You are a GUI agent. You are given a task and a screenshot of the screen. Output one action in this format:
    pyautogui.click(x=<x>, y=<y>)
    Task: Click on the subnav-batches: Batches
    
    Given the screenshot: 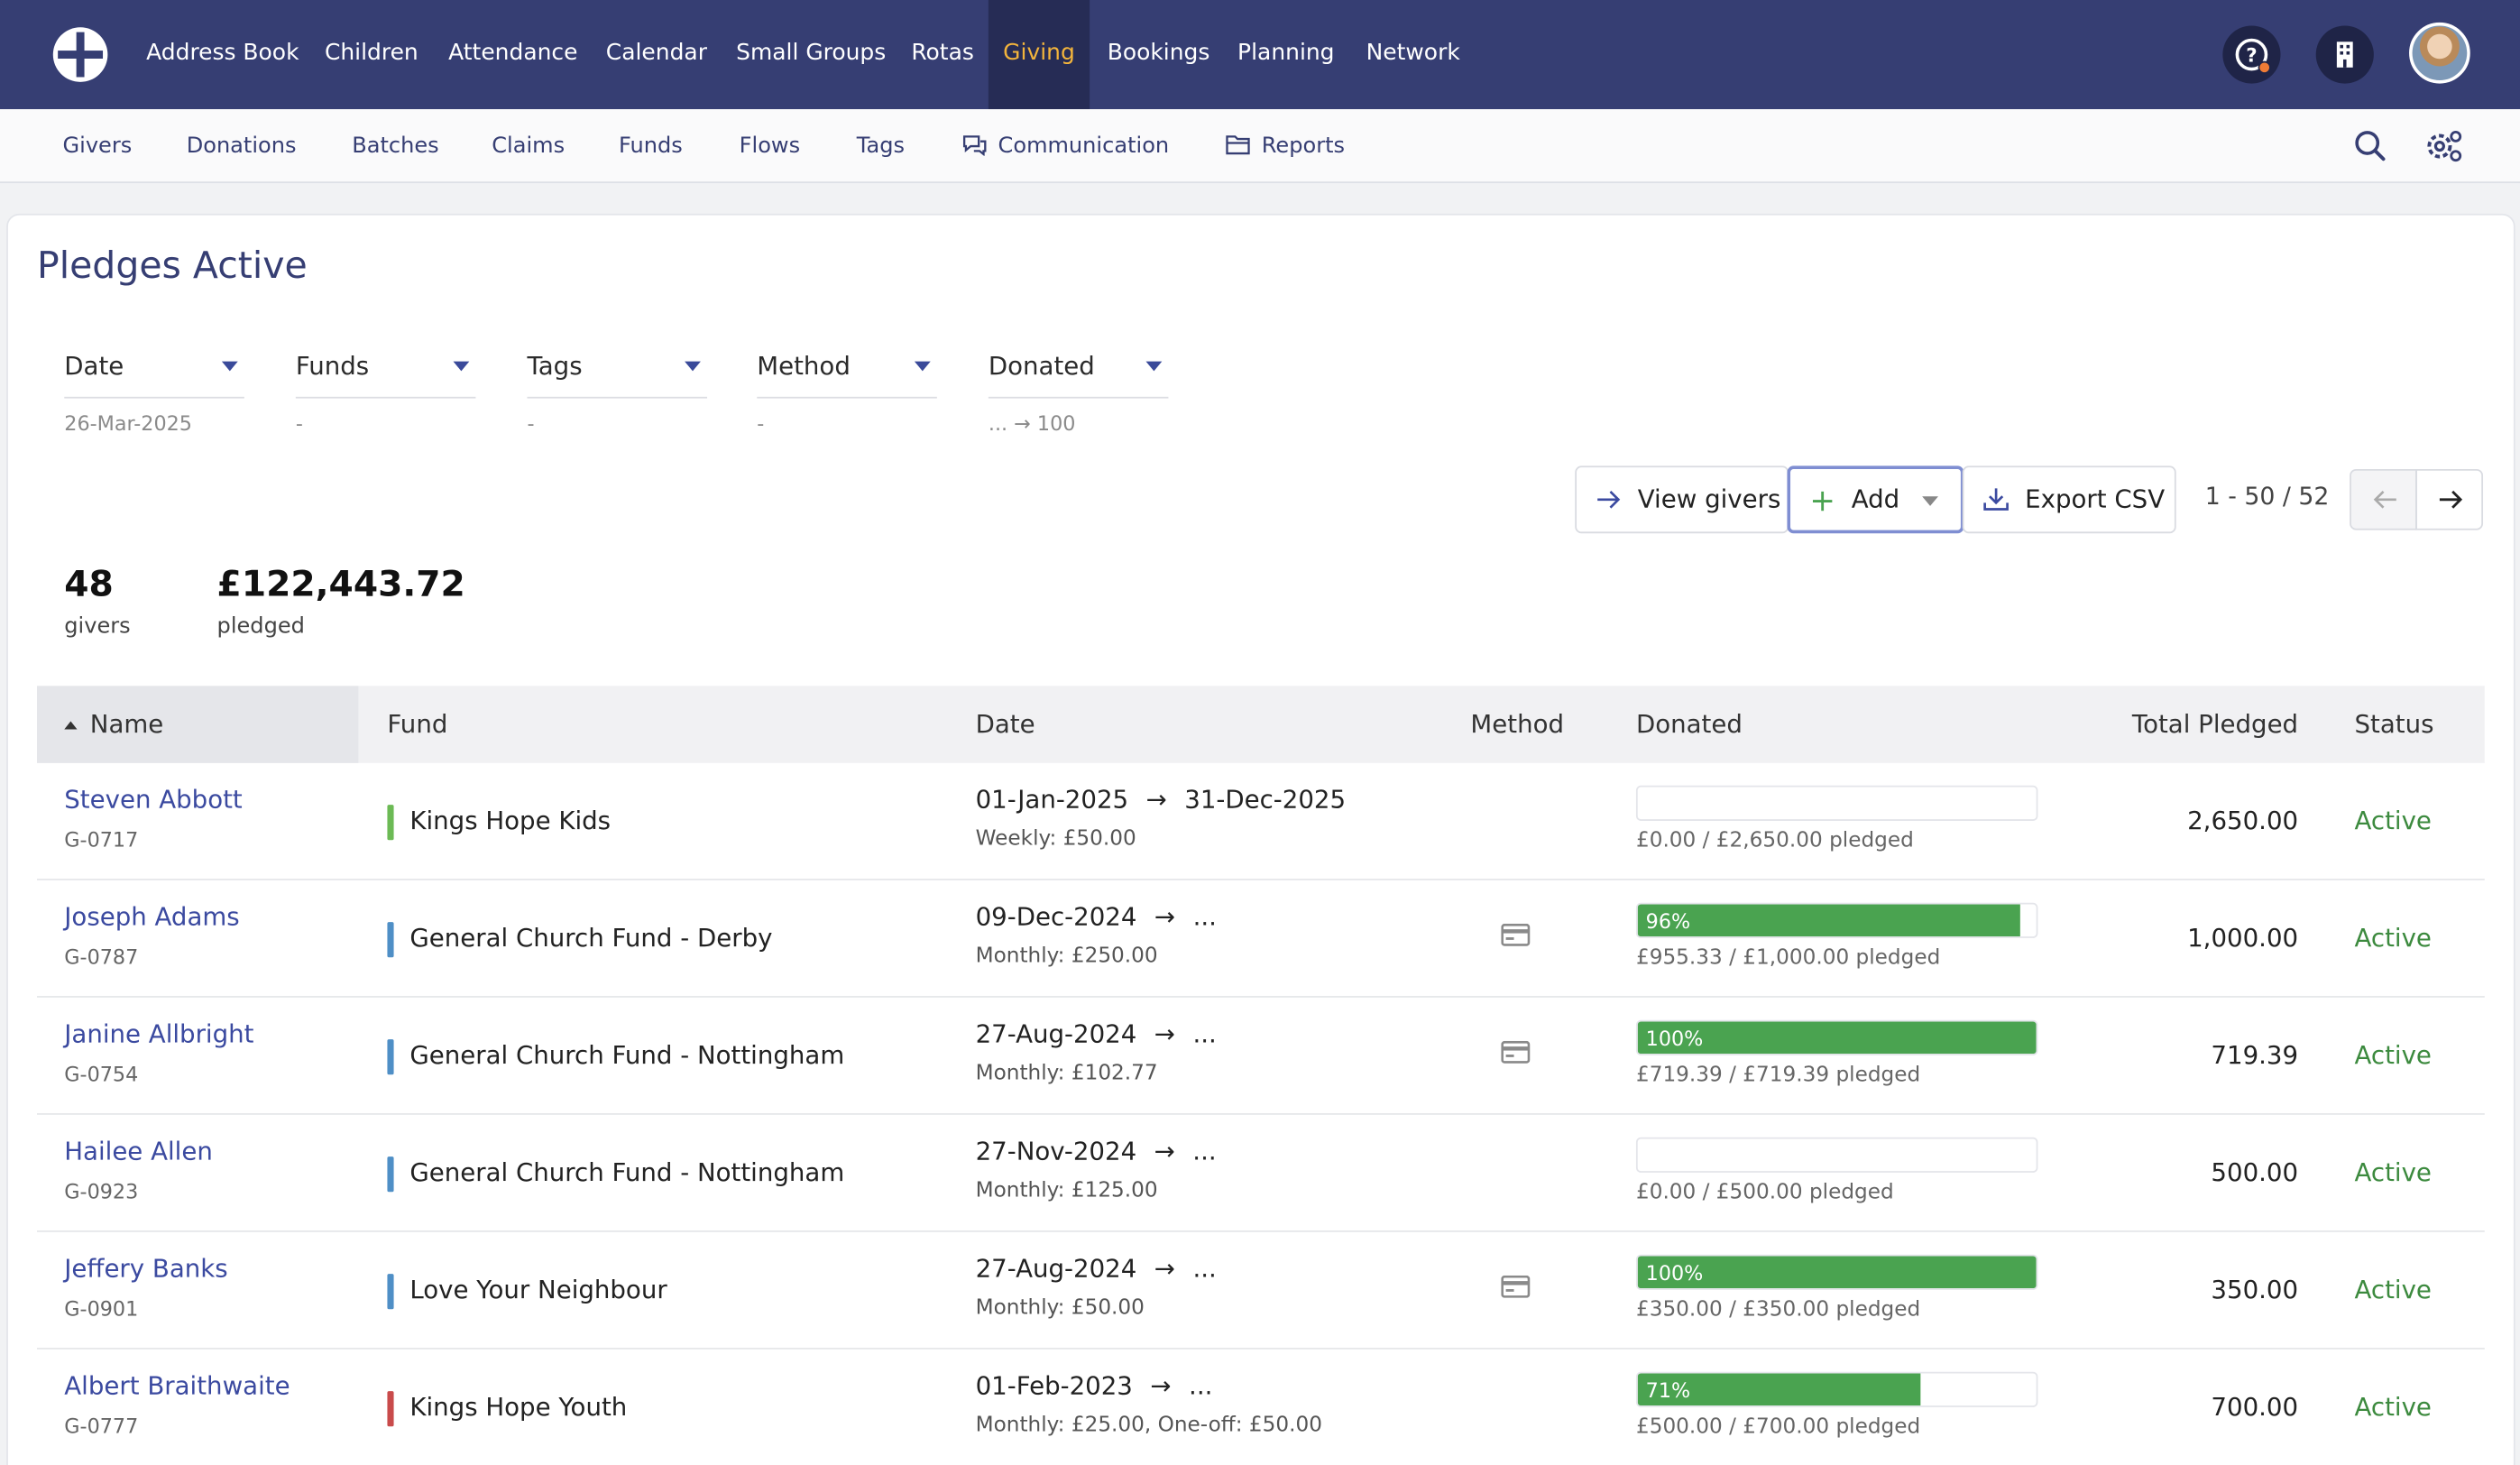 What is the action you would take?
    pyautogui.click(x=396, y=146)
    